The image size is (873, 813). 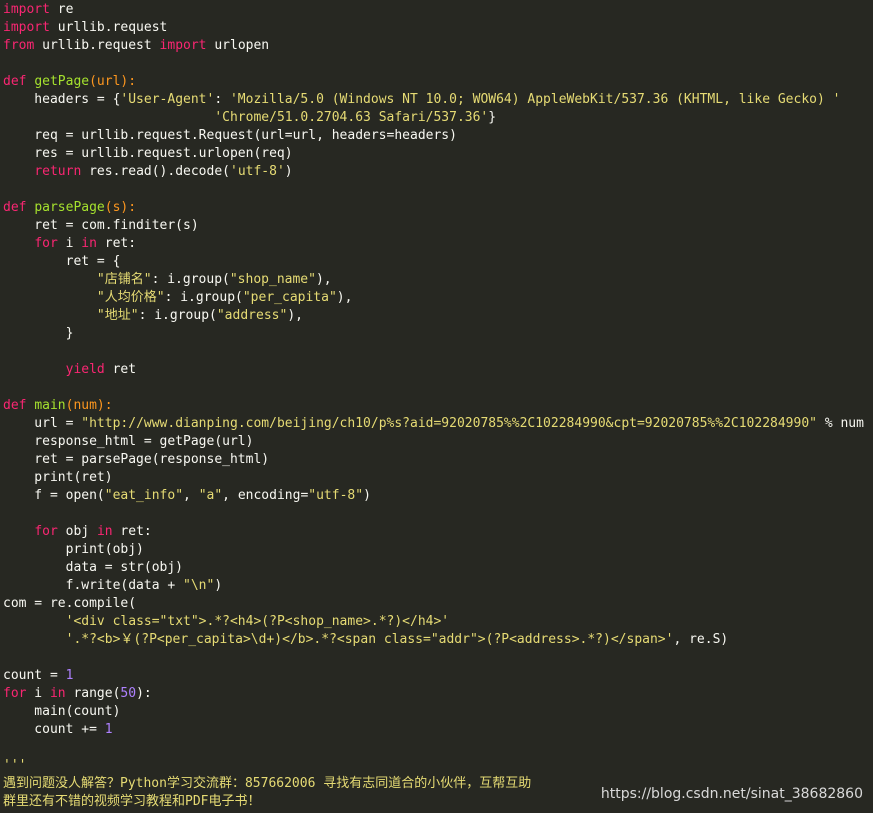 What do you see at coordinates (272, 279) in the screenshot?
I see `code-token: "shop_name"` at bounding box center [272, 279].